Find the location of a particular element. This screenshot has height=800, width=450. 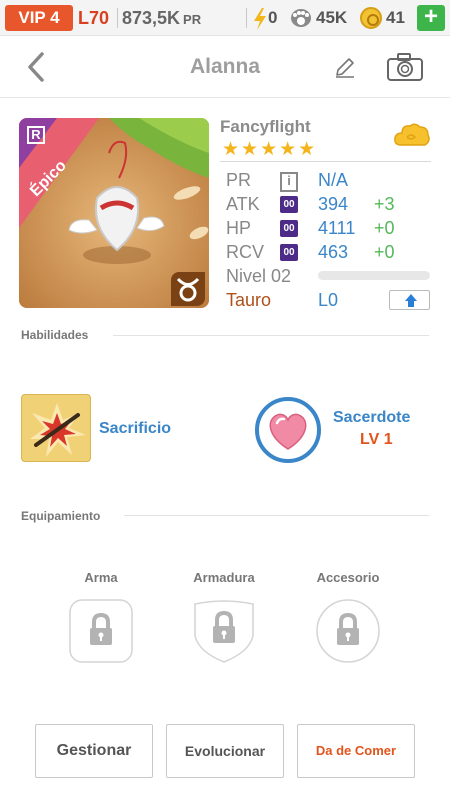

section-title-skills: Habilidades is located at coordinates (55, 335).